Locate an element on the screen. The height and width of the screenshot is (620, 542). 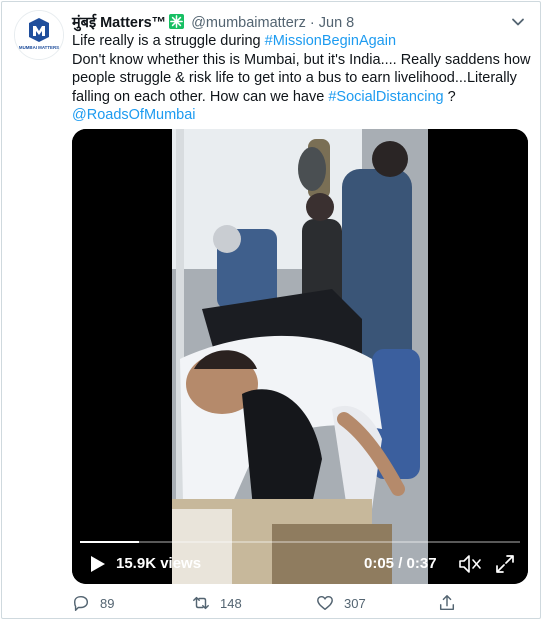
tweet-text-suffix: ? is located at coordinates (449, 96).